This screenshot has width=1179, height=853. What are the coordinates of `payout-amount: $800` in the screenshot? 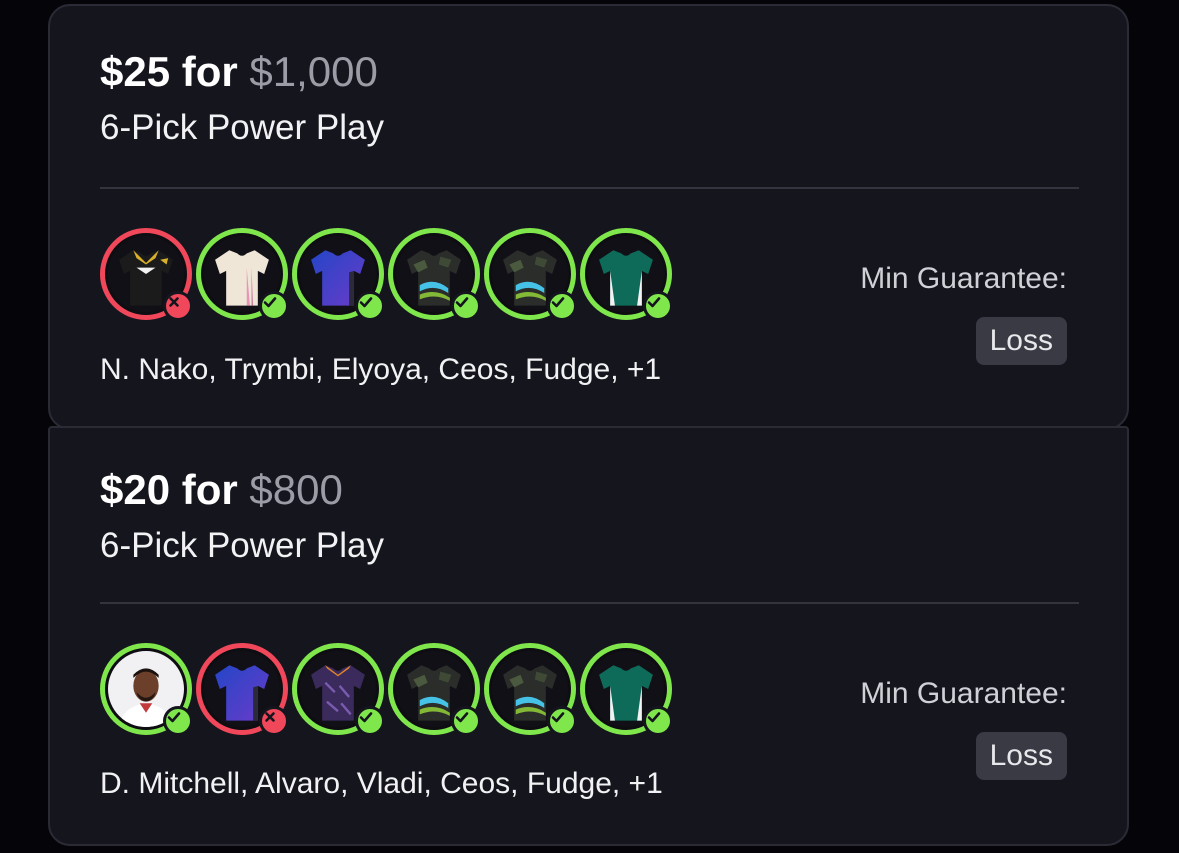 It's located at (296, 489).